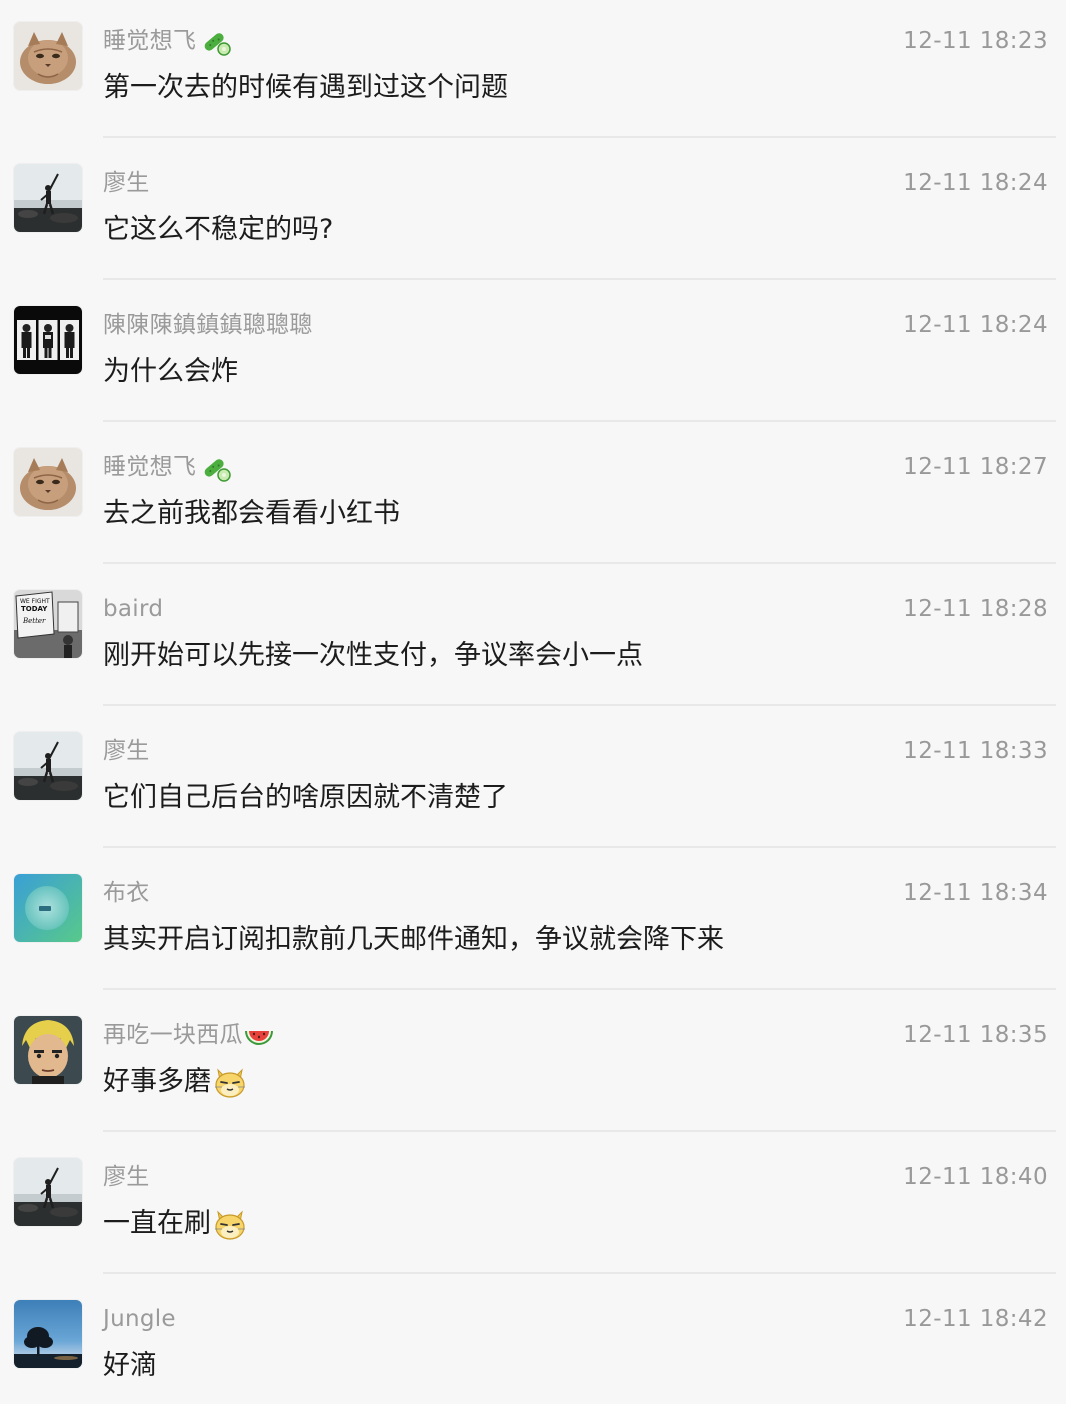  What do you see at coordinates (533, 71) in the screenshot?
I see `list-item: 睡觉想飞 12-11 18:23 第一次去的时候有遇到过这个问题` at bounding box center [533, 71].